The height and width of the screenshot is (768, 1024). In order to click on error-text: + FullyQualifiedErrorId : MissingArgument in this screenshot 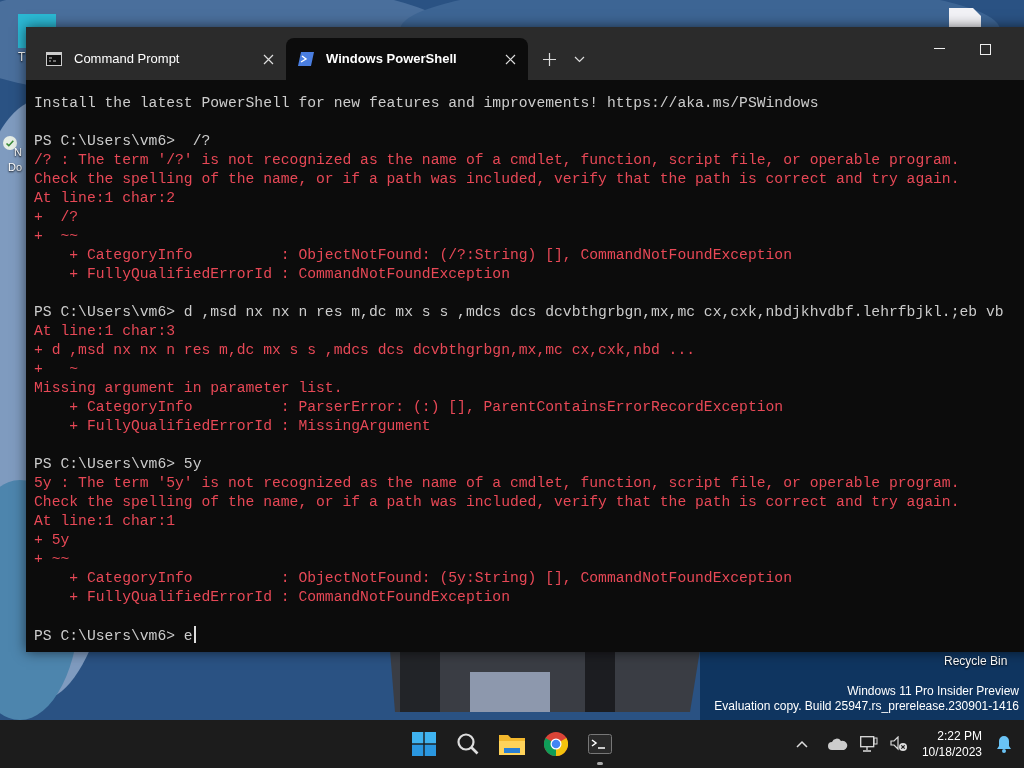, I will do `click(249, 426)`.